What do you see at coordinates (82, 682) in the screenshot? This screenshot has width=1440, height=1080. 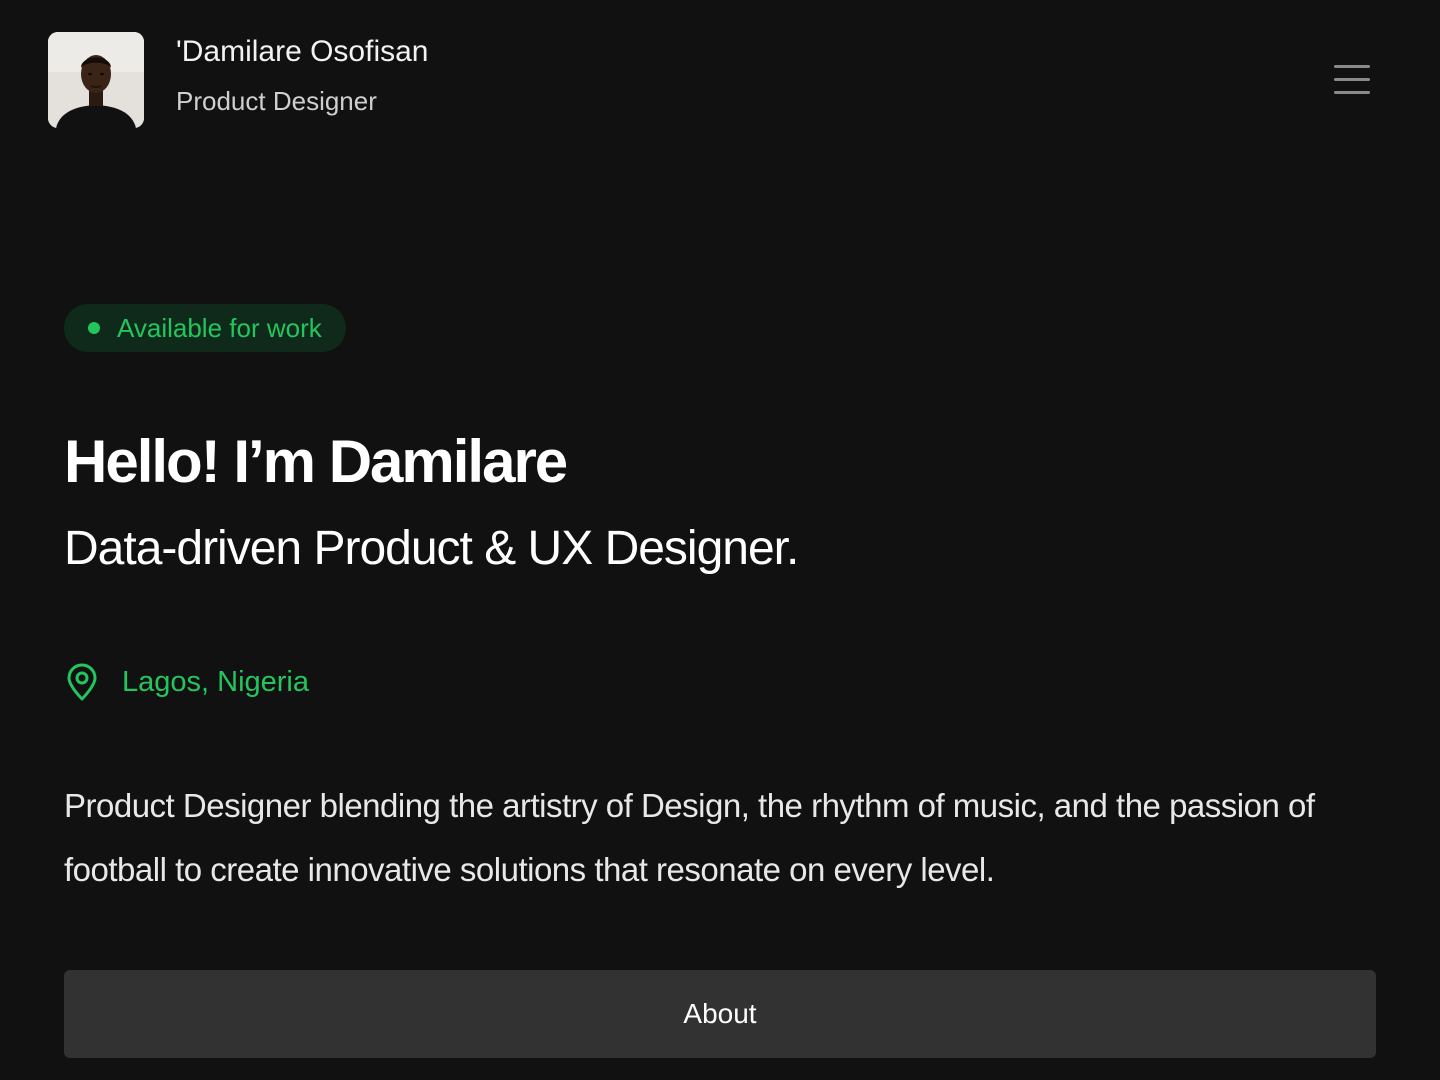 I see `map-pin-icon` at bounding box center [82, 682].